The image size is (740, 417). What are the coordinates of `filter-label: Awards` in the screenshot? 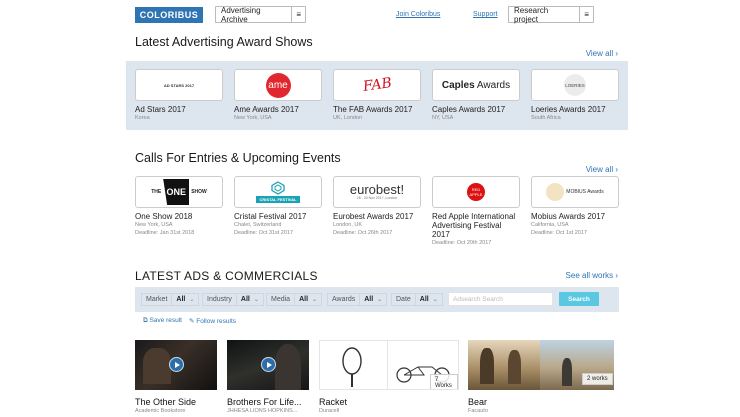 It's located at (344, 299).